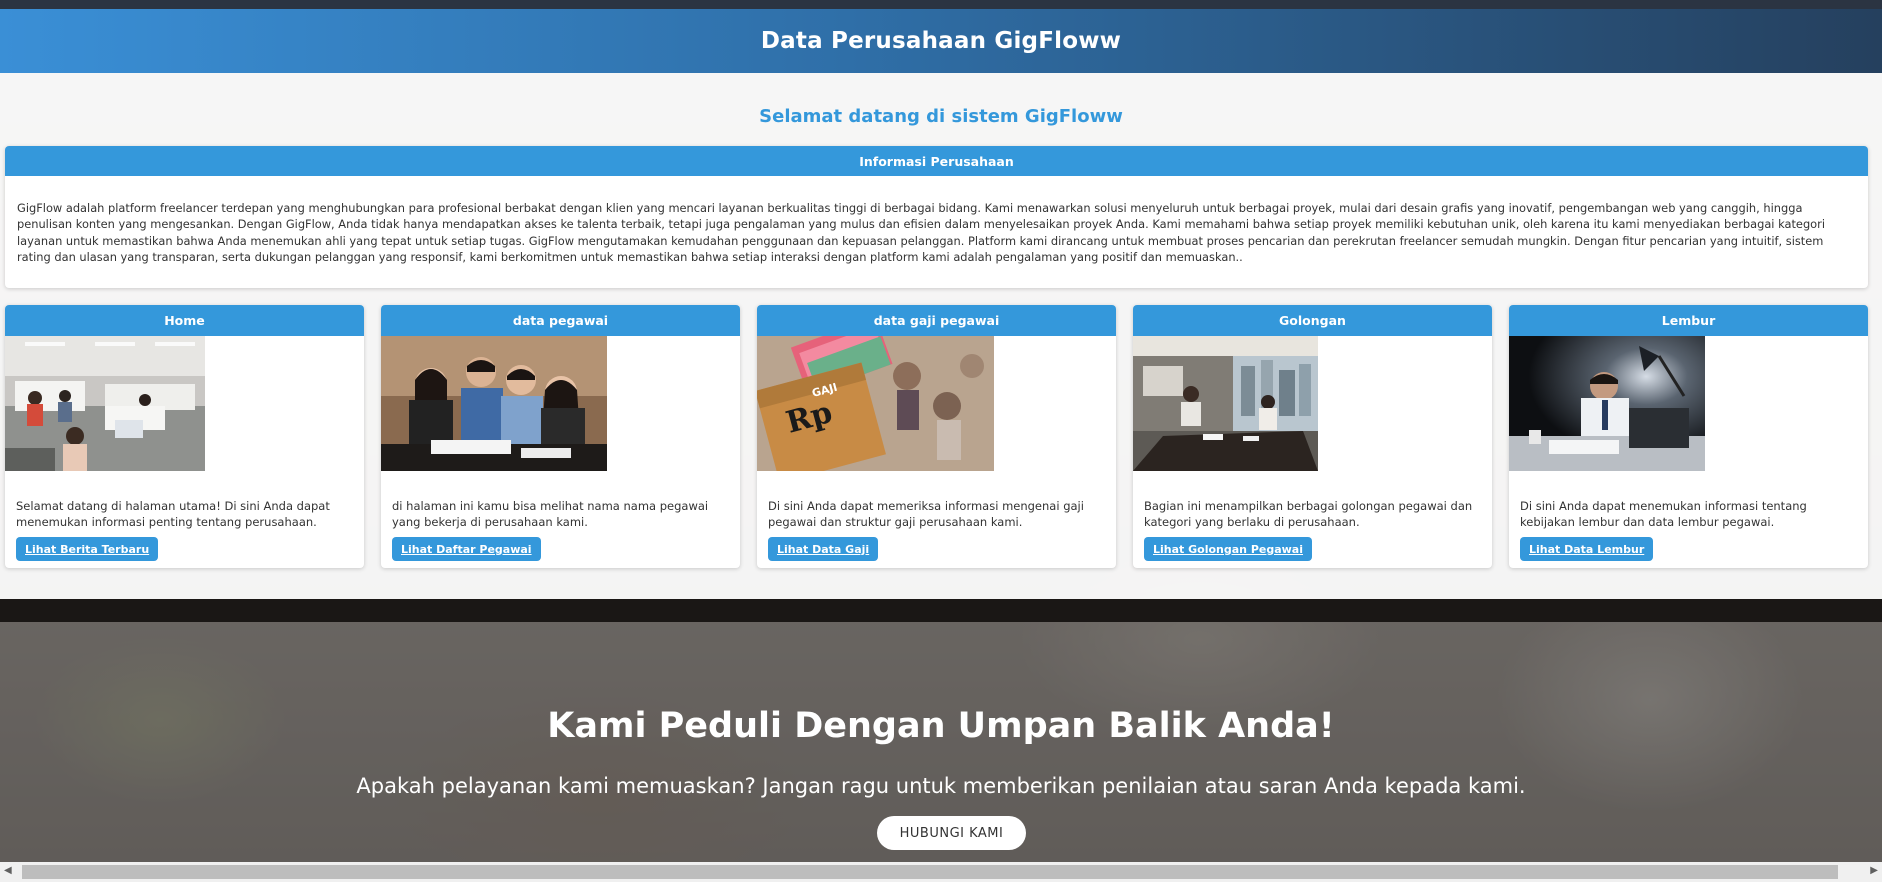 Image resolution: width=1882 pixels, height=882 pixels. I want to click on view-employee-grade-button: Lihat Golongan Pegawai, so click(1228, 549).